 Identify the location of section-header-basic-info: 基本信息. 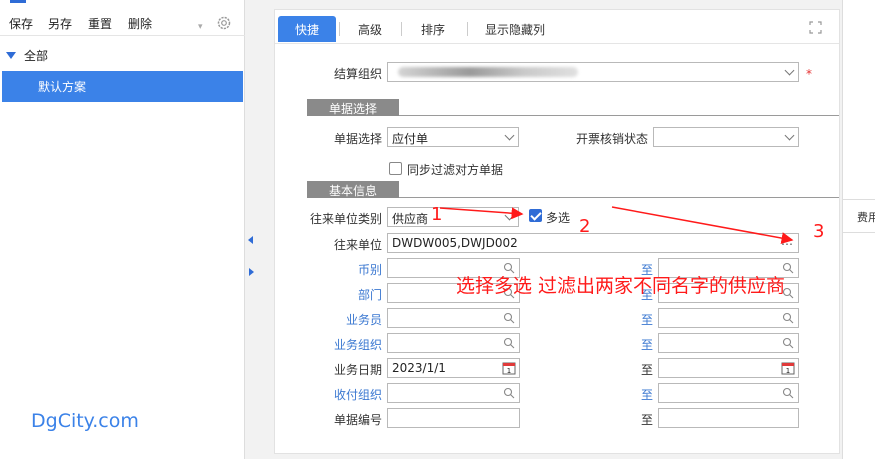
(573, 189).